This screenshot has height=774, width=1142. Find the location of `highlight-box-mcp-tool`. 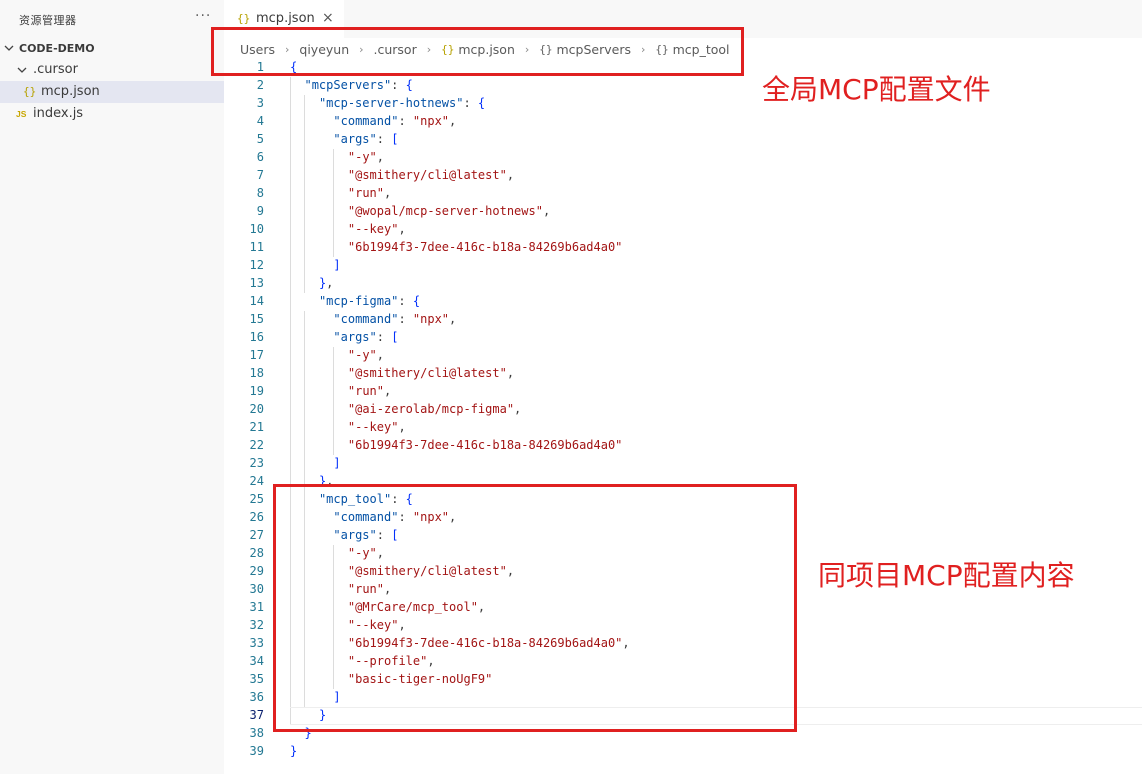

highlight-box-mcp-tool is located at coordinates (535, 608).